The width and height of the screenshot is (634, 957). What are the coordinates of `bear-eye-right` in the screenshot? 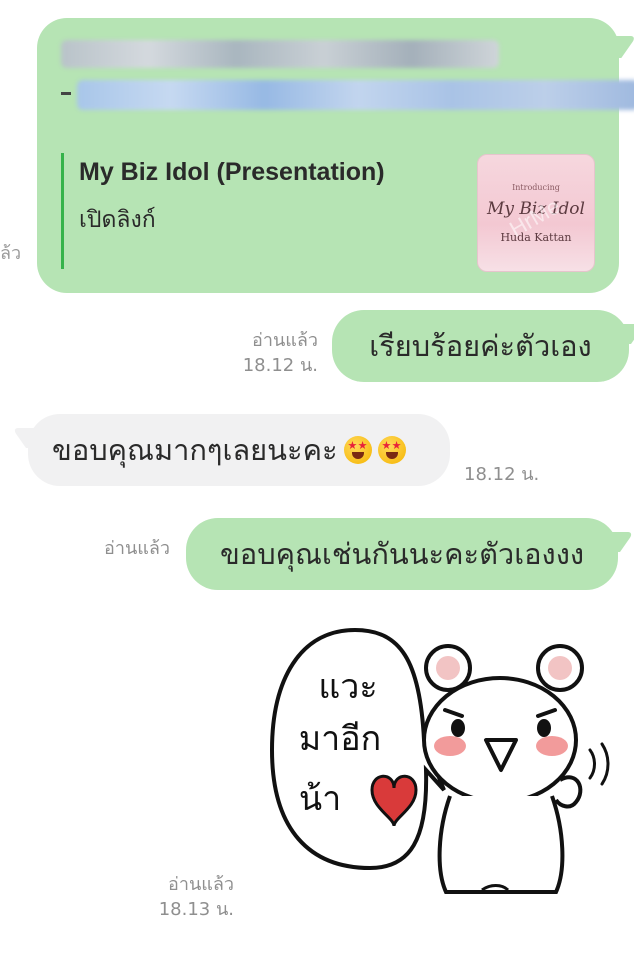 It's located at (544, 728).